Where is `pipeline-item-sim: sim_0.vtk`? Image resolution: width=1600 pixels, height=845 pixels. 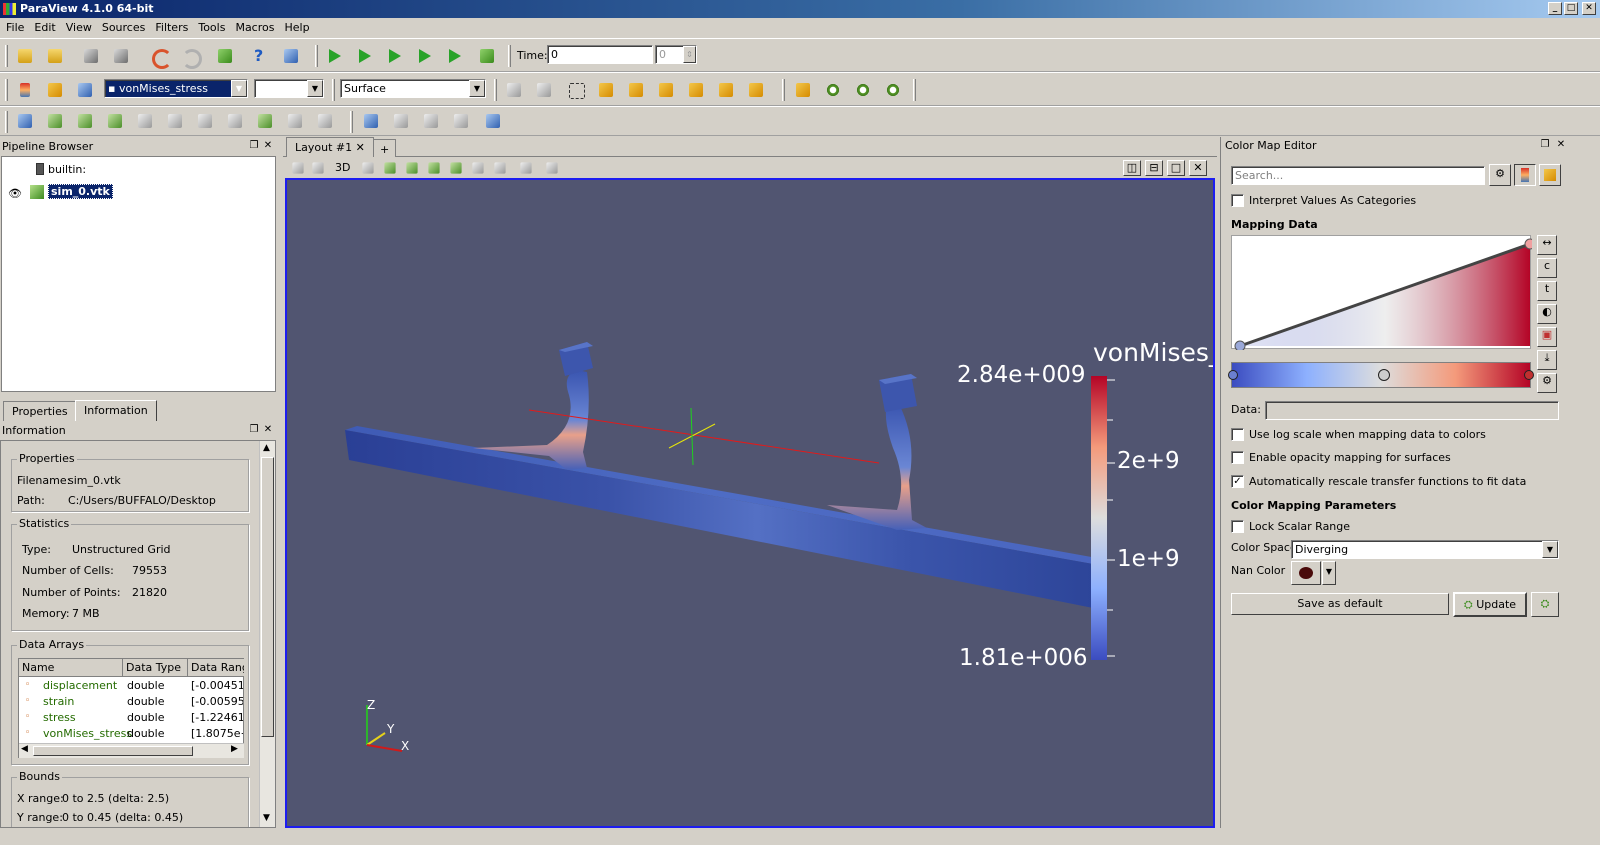
pipeline-item-sim: sim_0.vtk is located at coordinates (80, 191).